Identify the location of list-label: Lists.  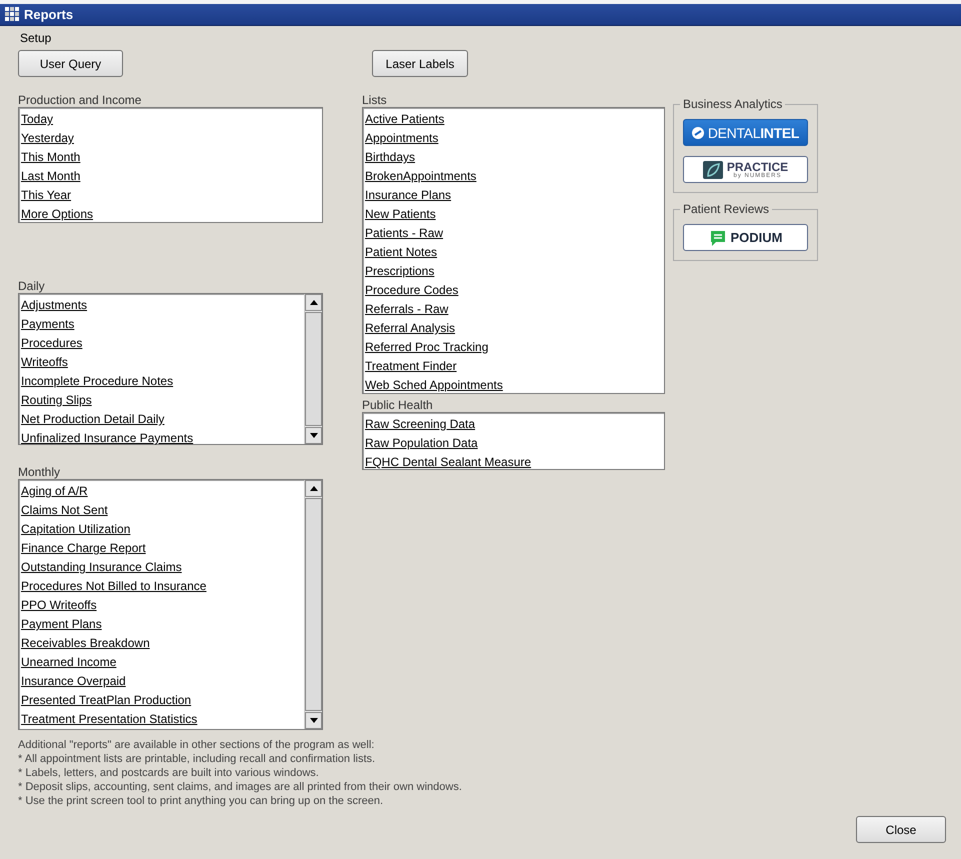
(375, 100).